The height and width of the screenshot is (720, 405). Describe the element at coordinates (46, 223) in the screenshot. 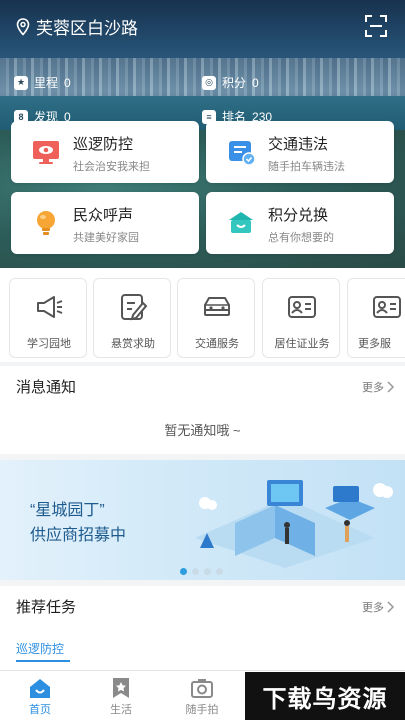

I see `lightbulb-icon` at that location.